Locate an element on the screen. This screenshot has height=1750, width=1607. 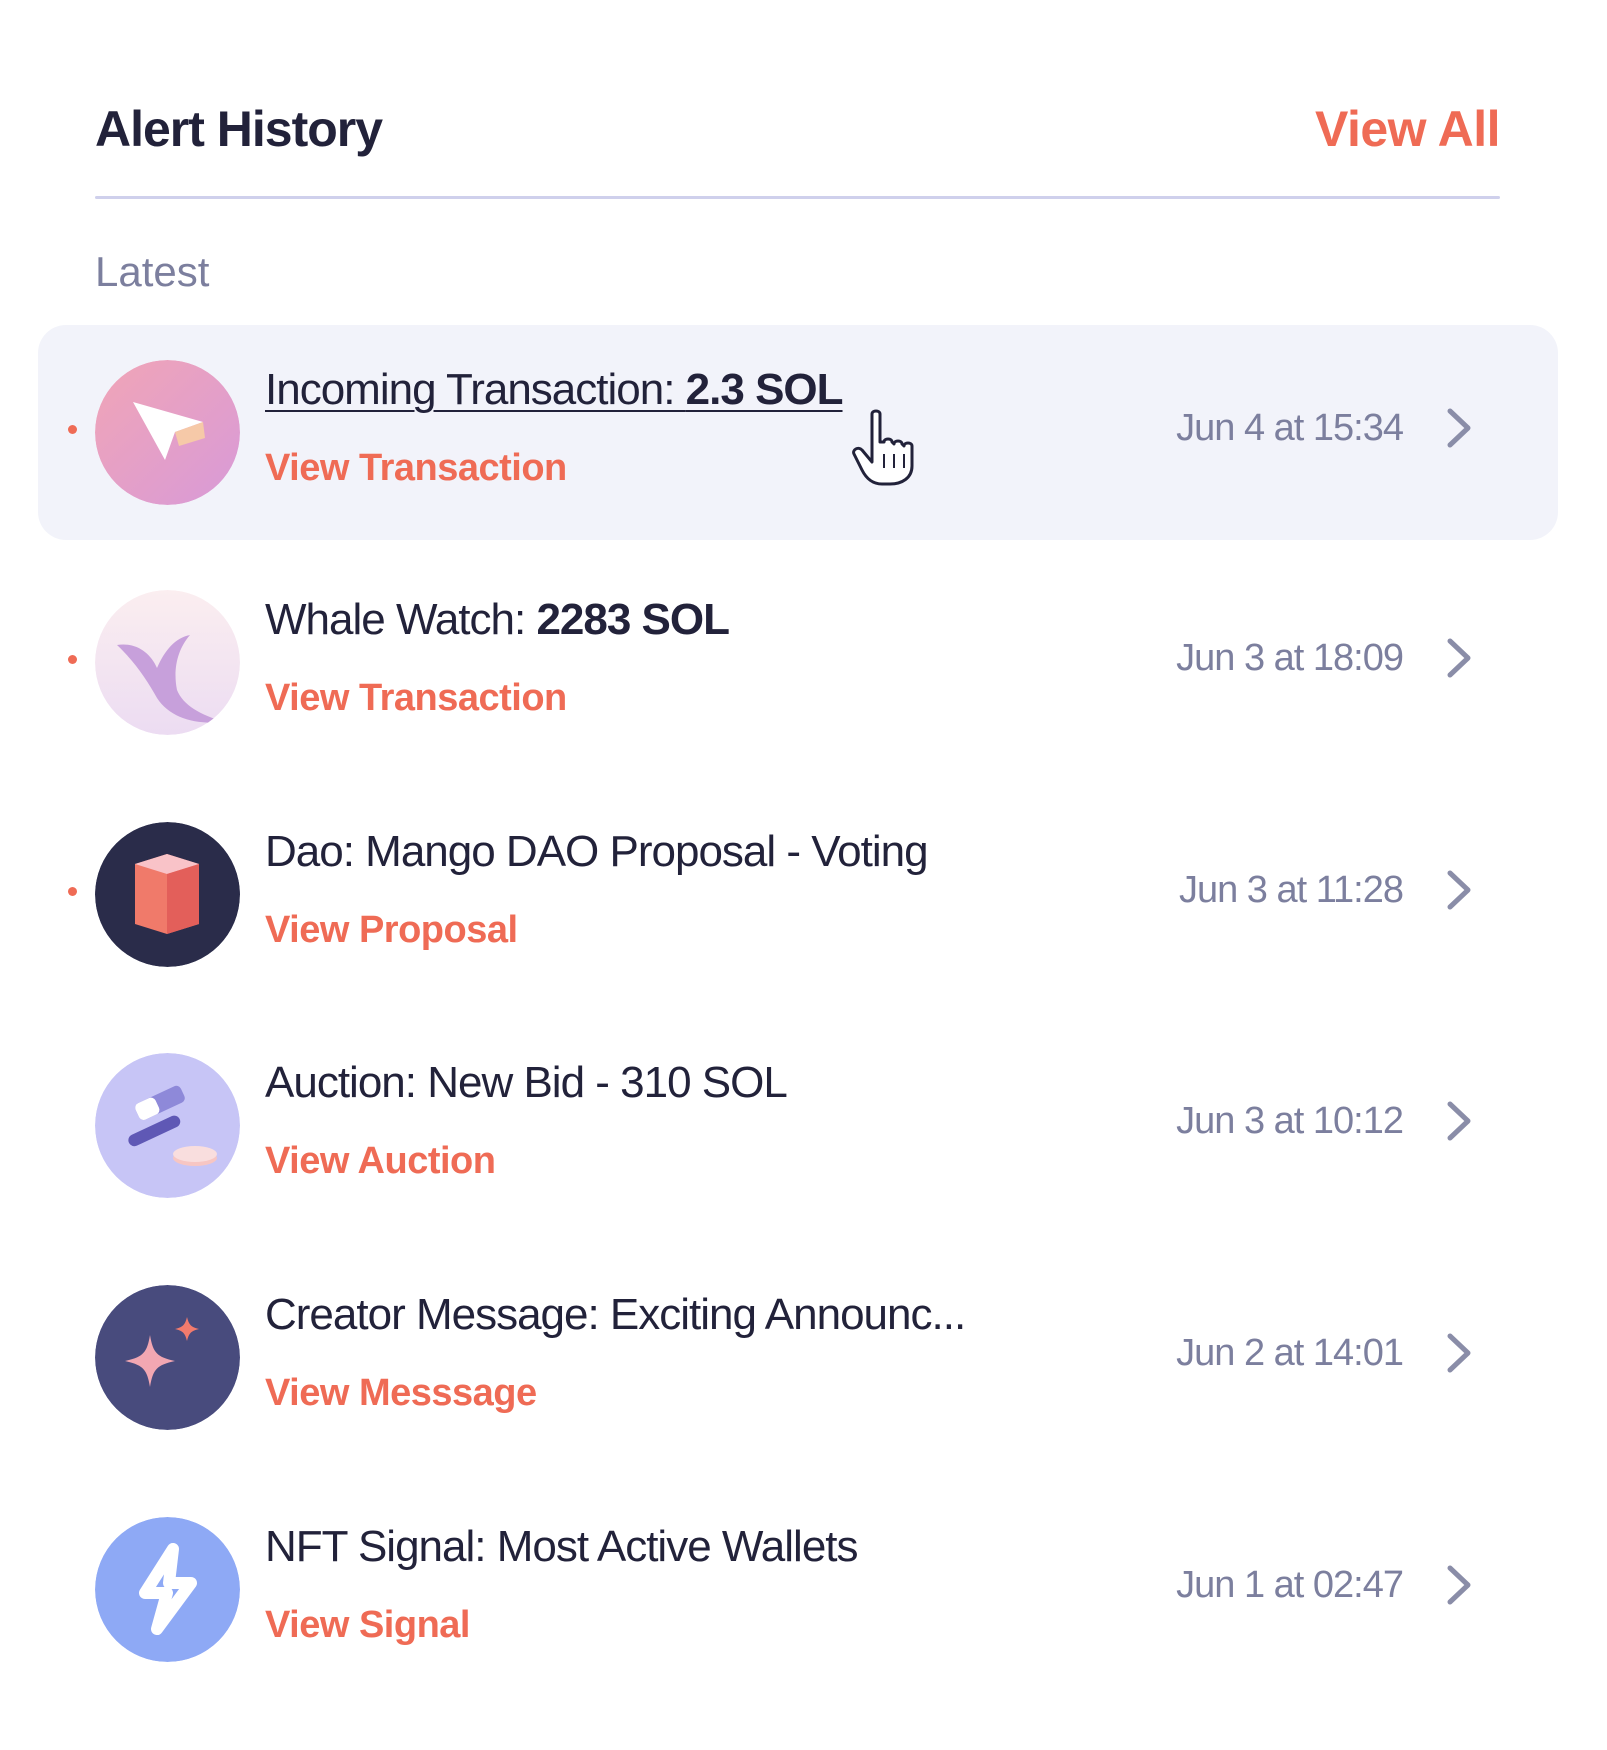
alert-title: Whale Watch: 2283 SOL is located at coordinates (497, 620).